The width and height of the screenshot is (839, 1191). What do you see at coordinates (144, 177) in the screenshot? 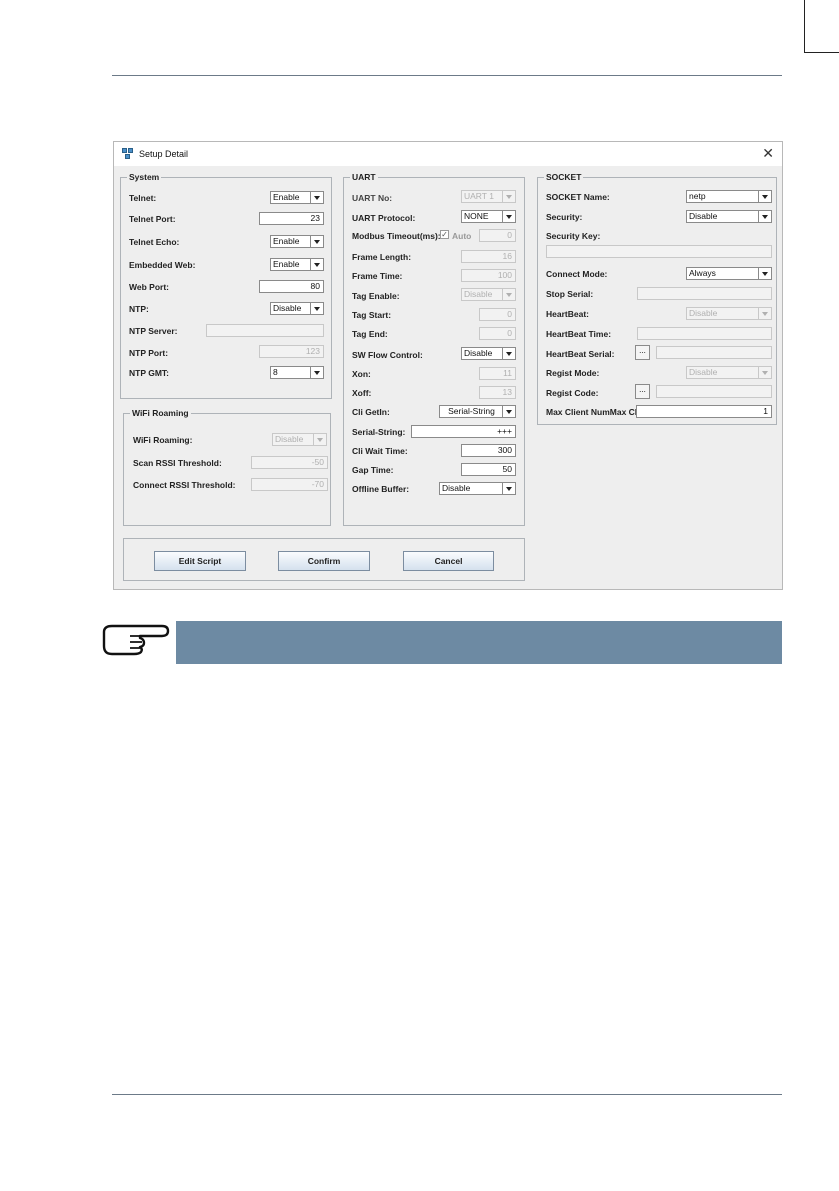
I see `system-group-title: System` at bounding box center [144, 177].